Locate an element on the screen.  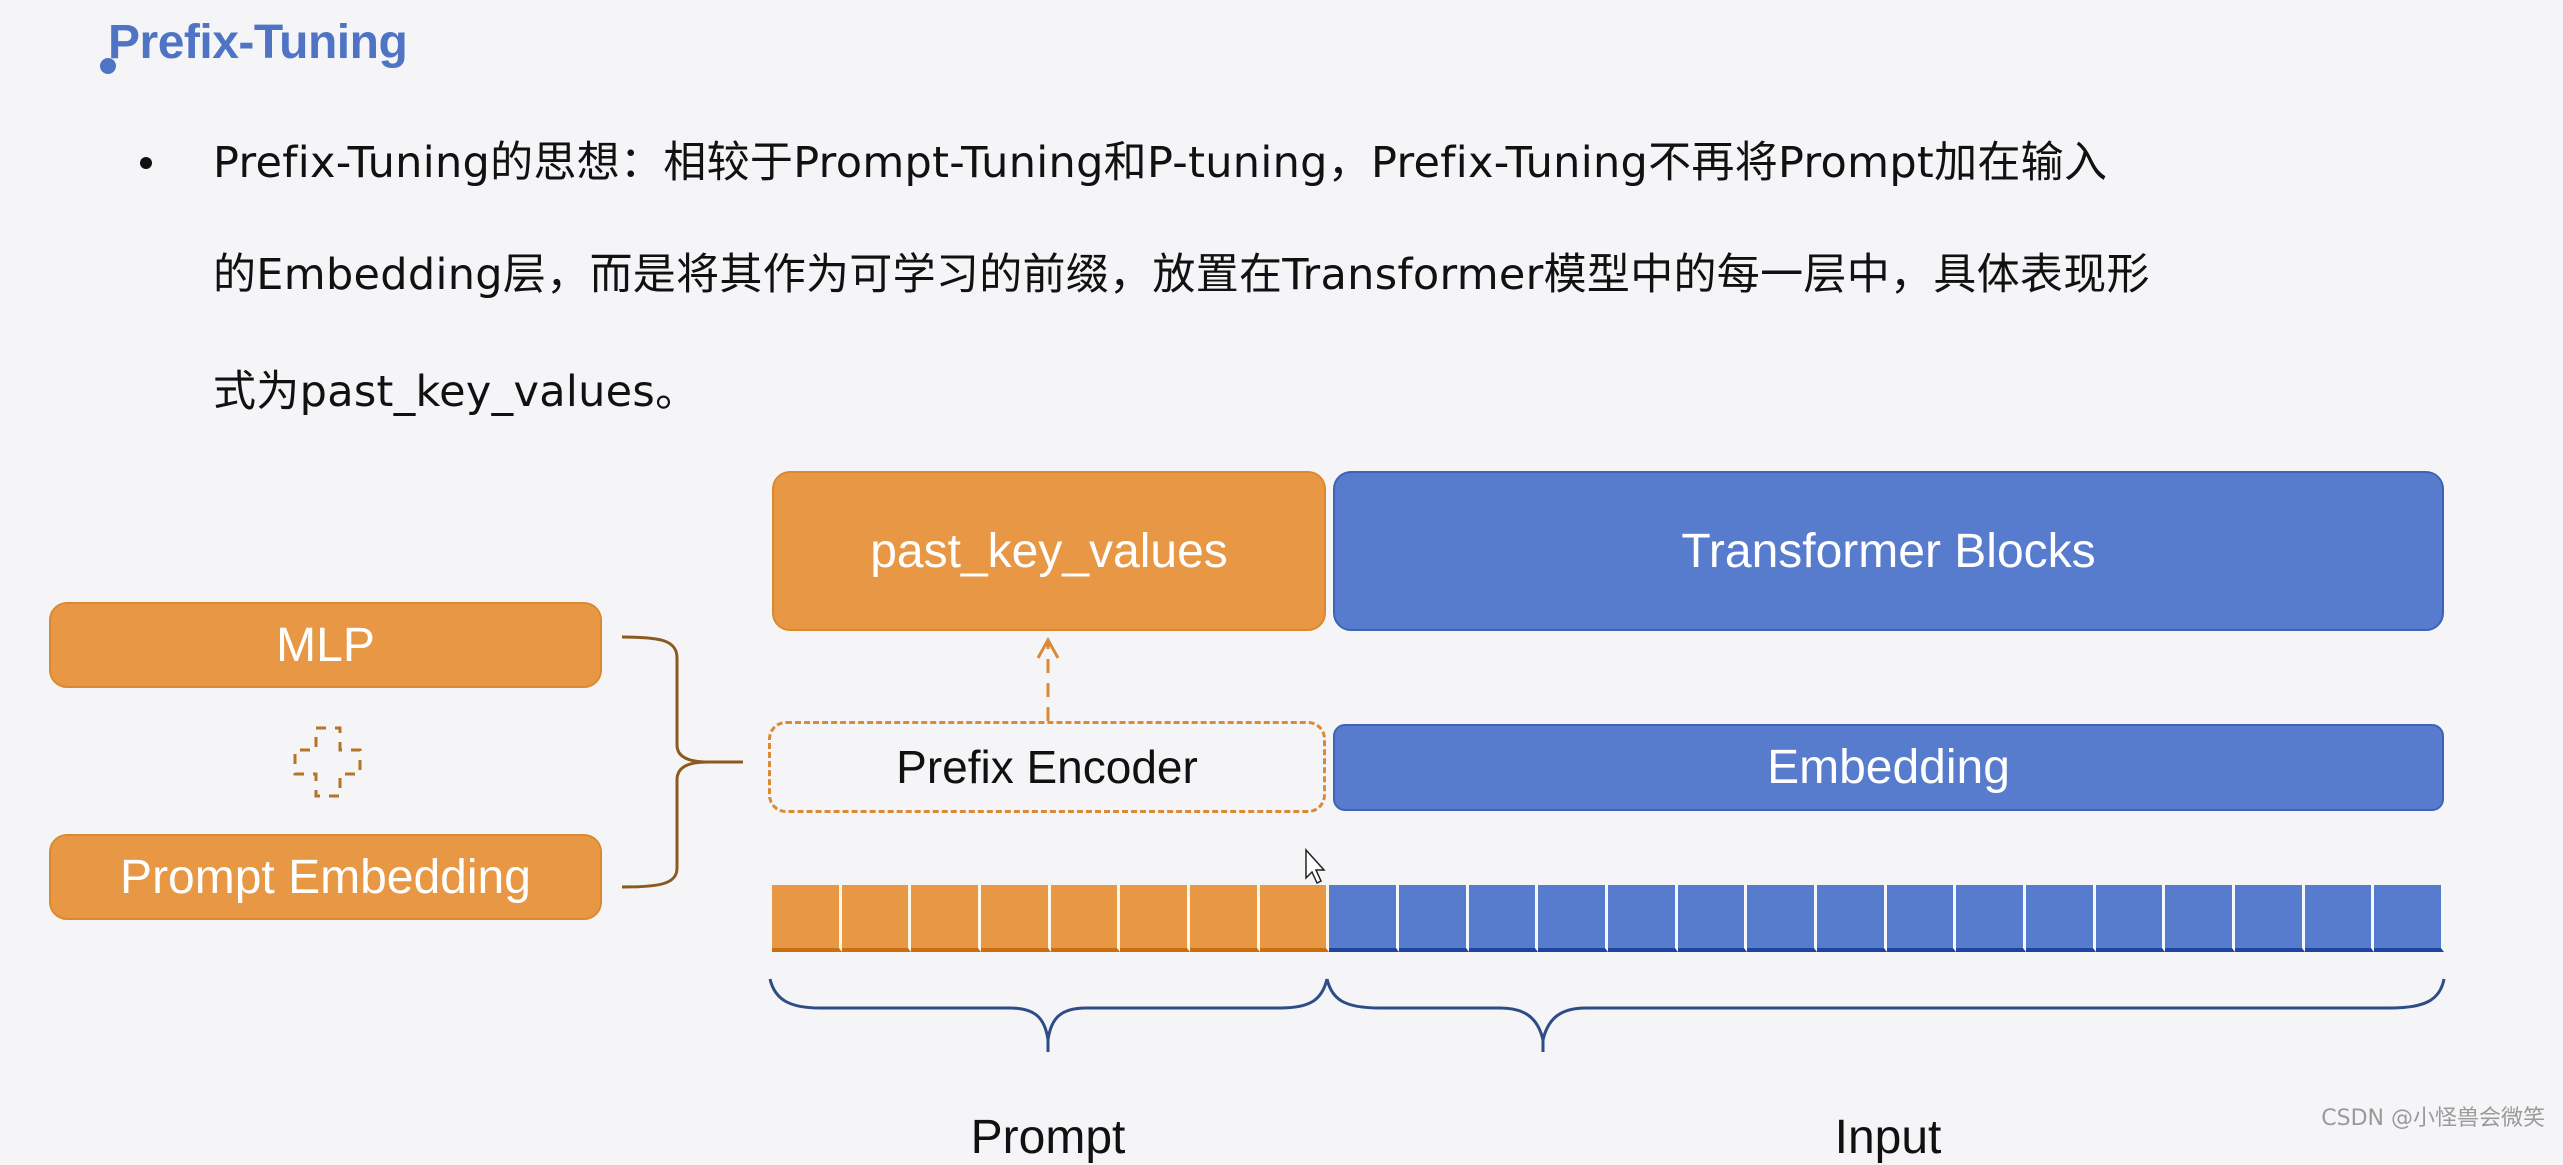
arrow-up-icon is located at coordinates (1048, 678).